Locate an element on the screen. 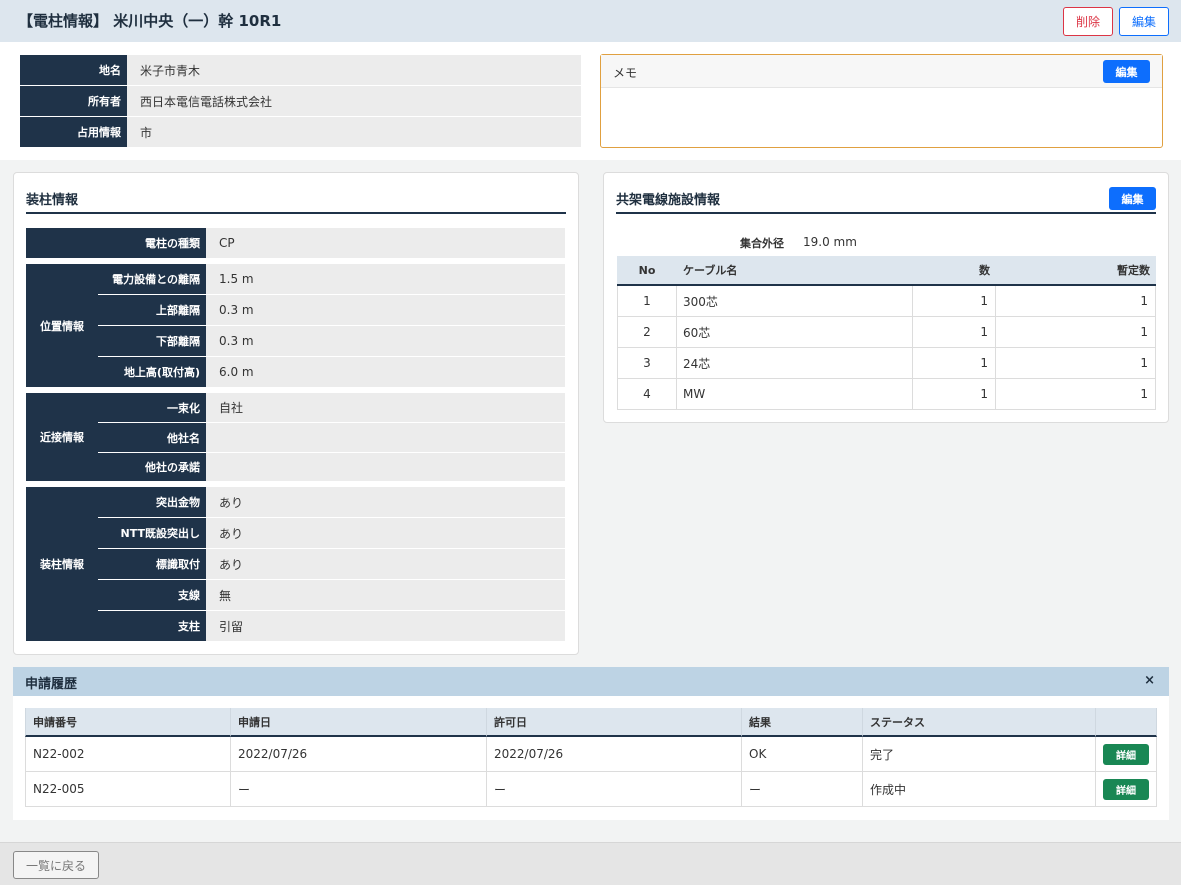 The width and height of the screenshot is (1181, 885). diameter-value: 19.0 mm is located at coordinates (830, 242).